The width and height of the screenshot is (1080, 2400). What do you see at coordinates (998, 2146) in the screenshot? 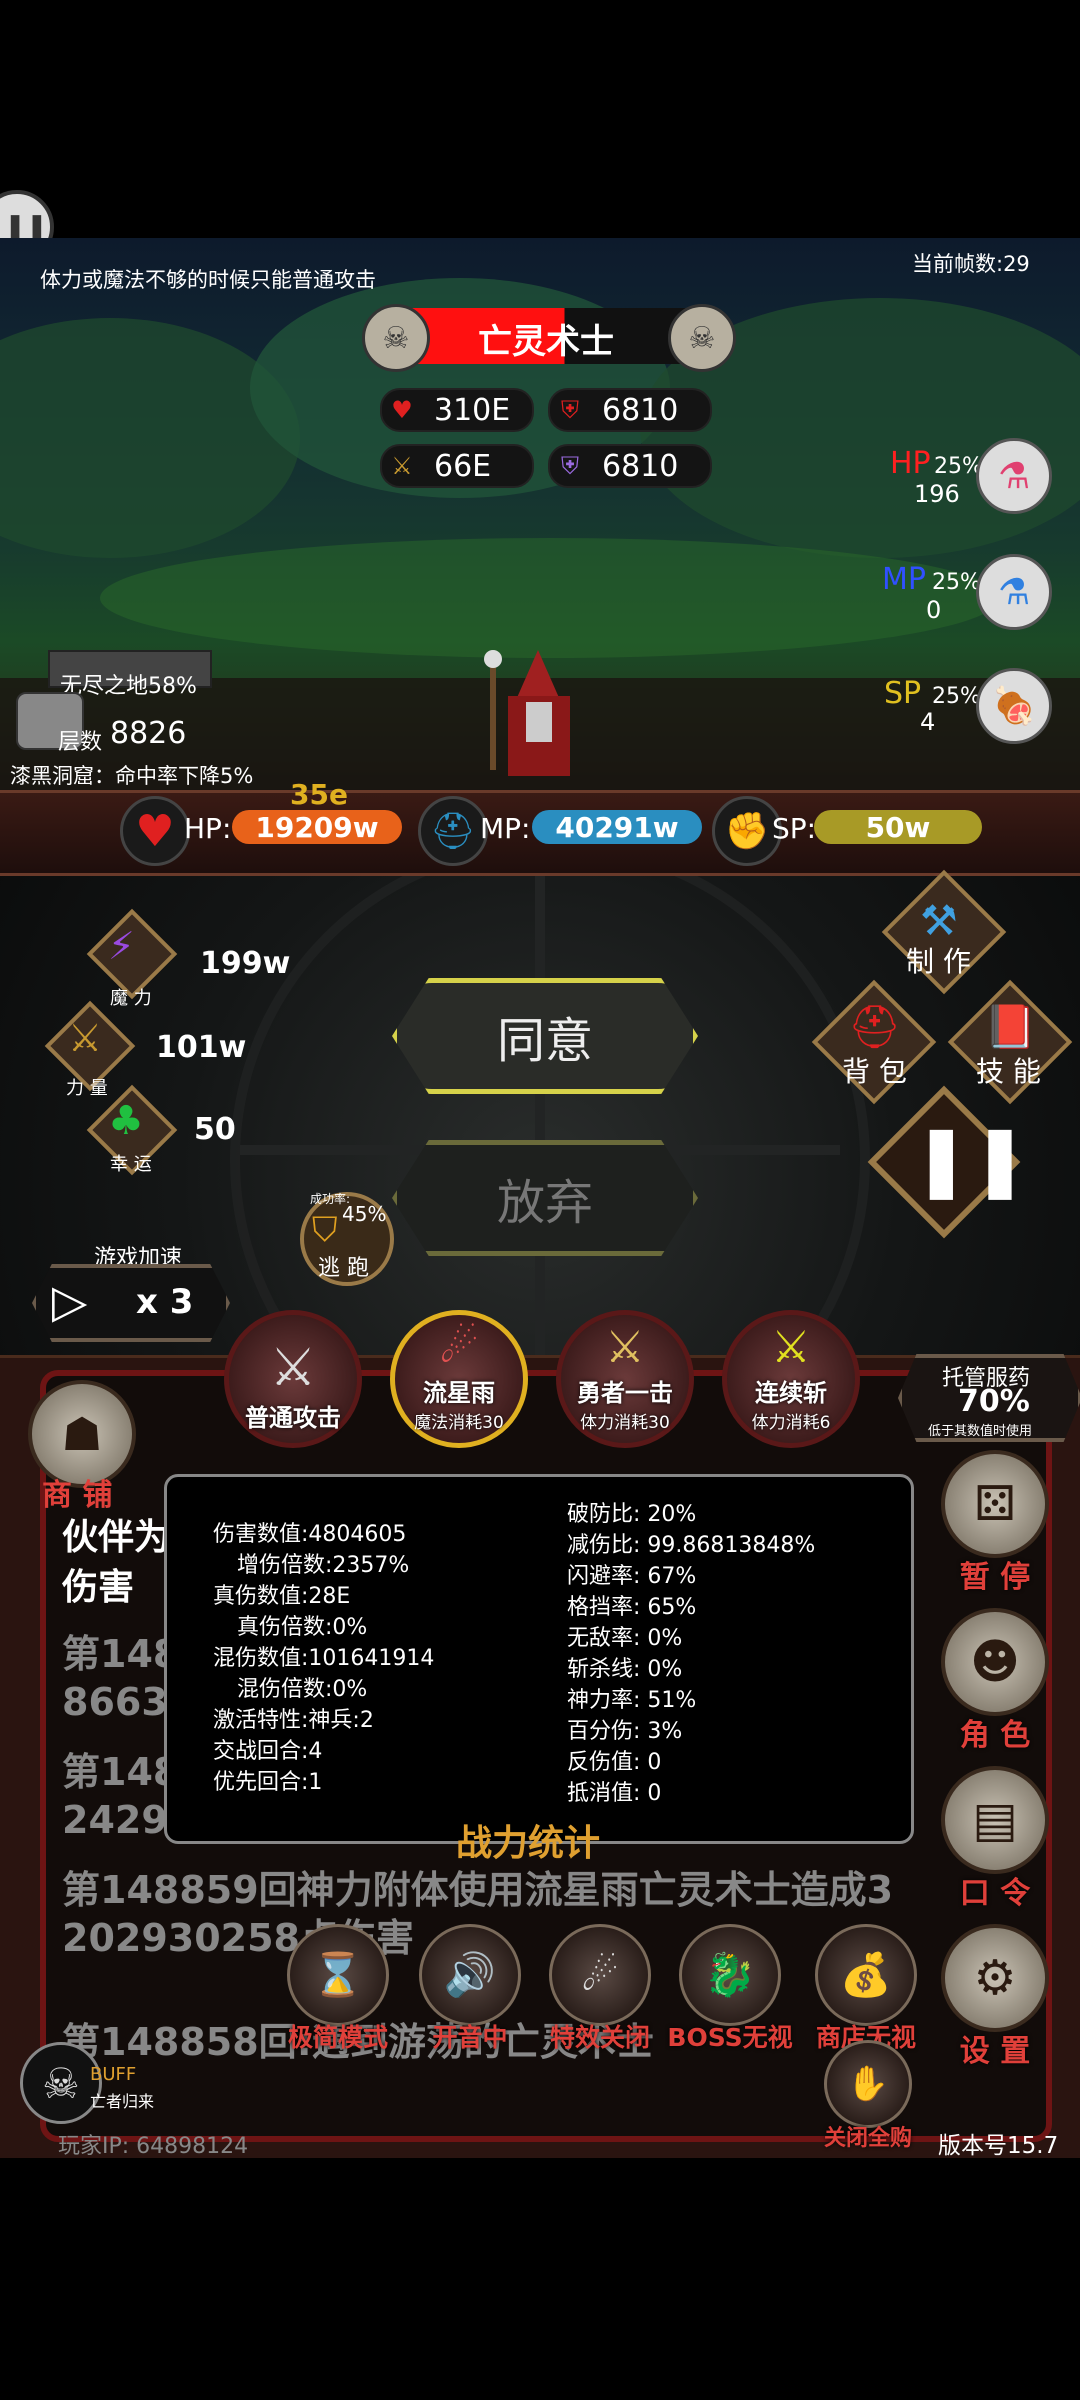
I see `version: 版本号15.7` at bounding box center [998, 2146].